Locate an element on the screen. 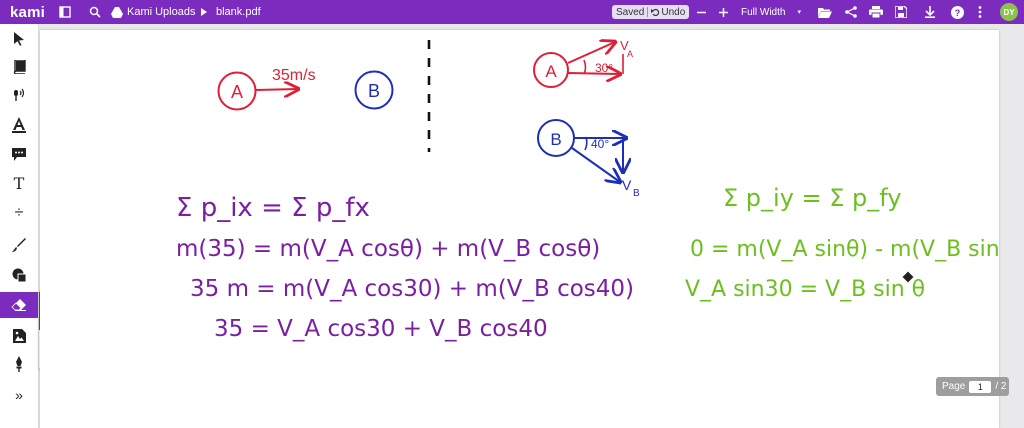  share-icon is located at coordinates (851, 12).